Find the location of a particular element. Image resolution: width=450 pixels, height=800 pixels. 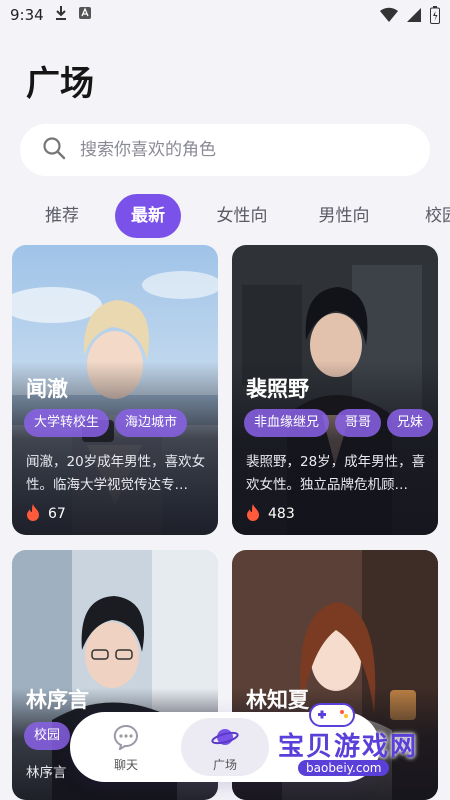

tab-female: 女性向 is located at coordinates (242, 216).